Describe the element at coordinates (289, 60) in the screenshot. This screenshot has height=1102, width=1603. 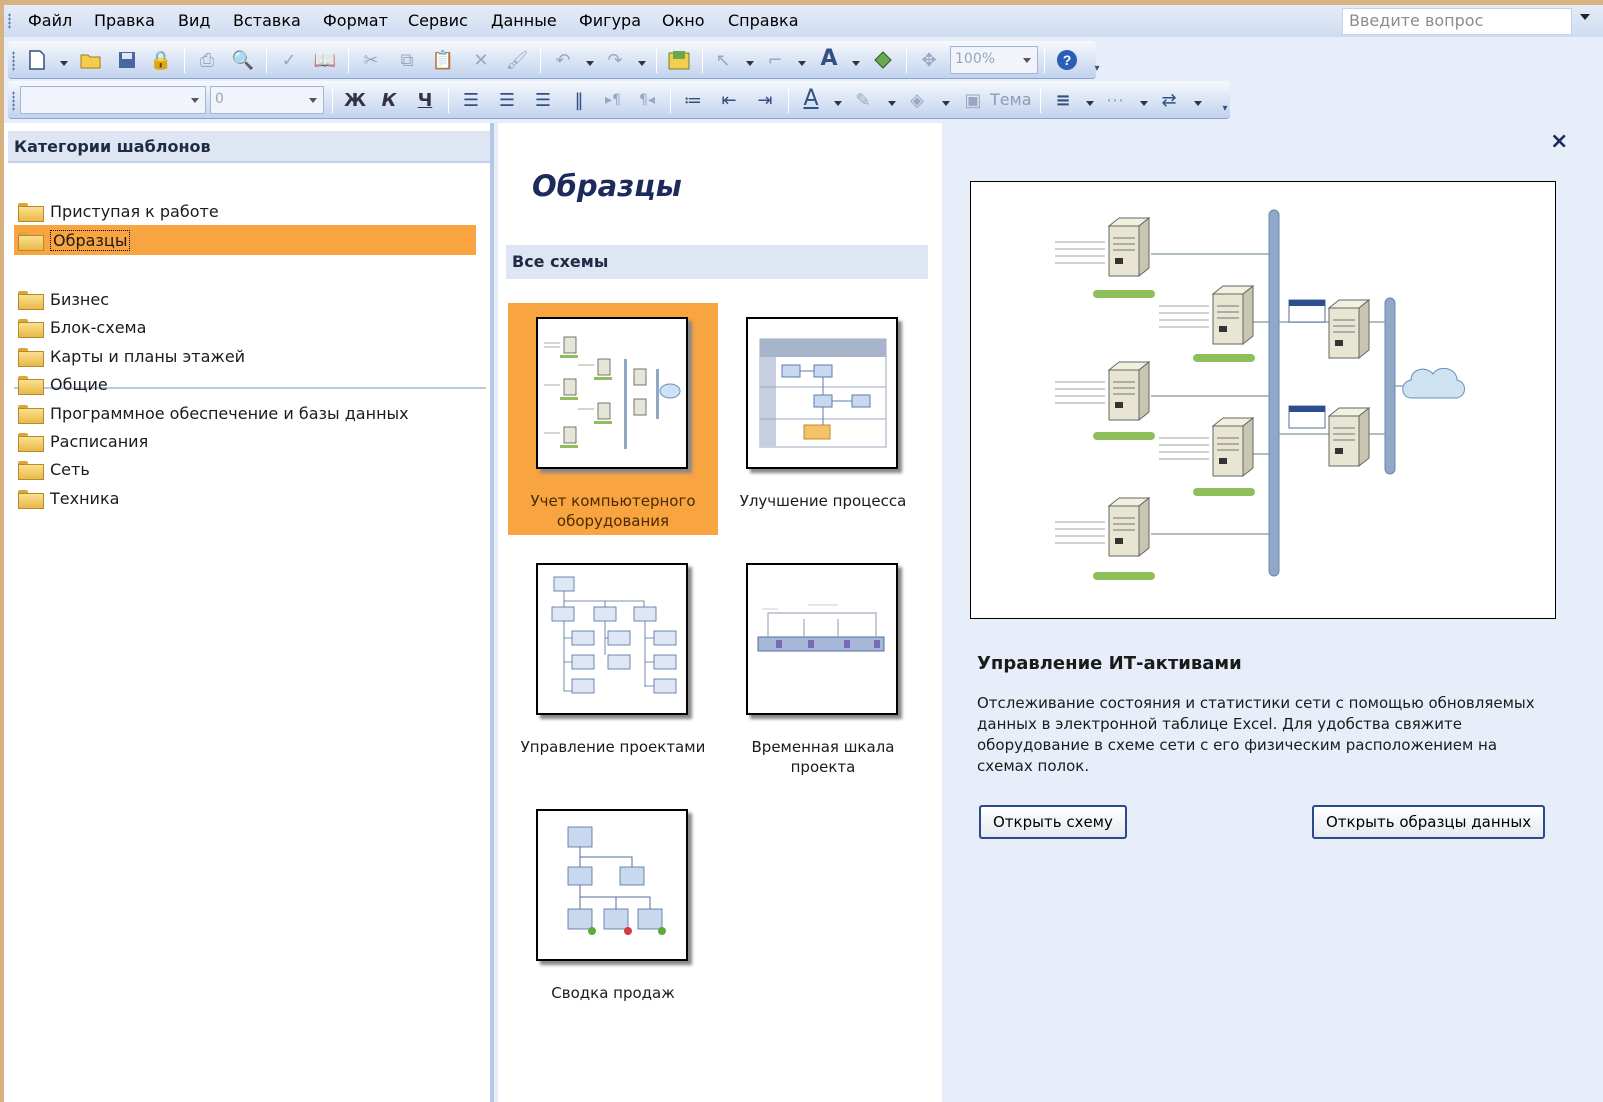
I see `spelling-icon: ✓` at that location.